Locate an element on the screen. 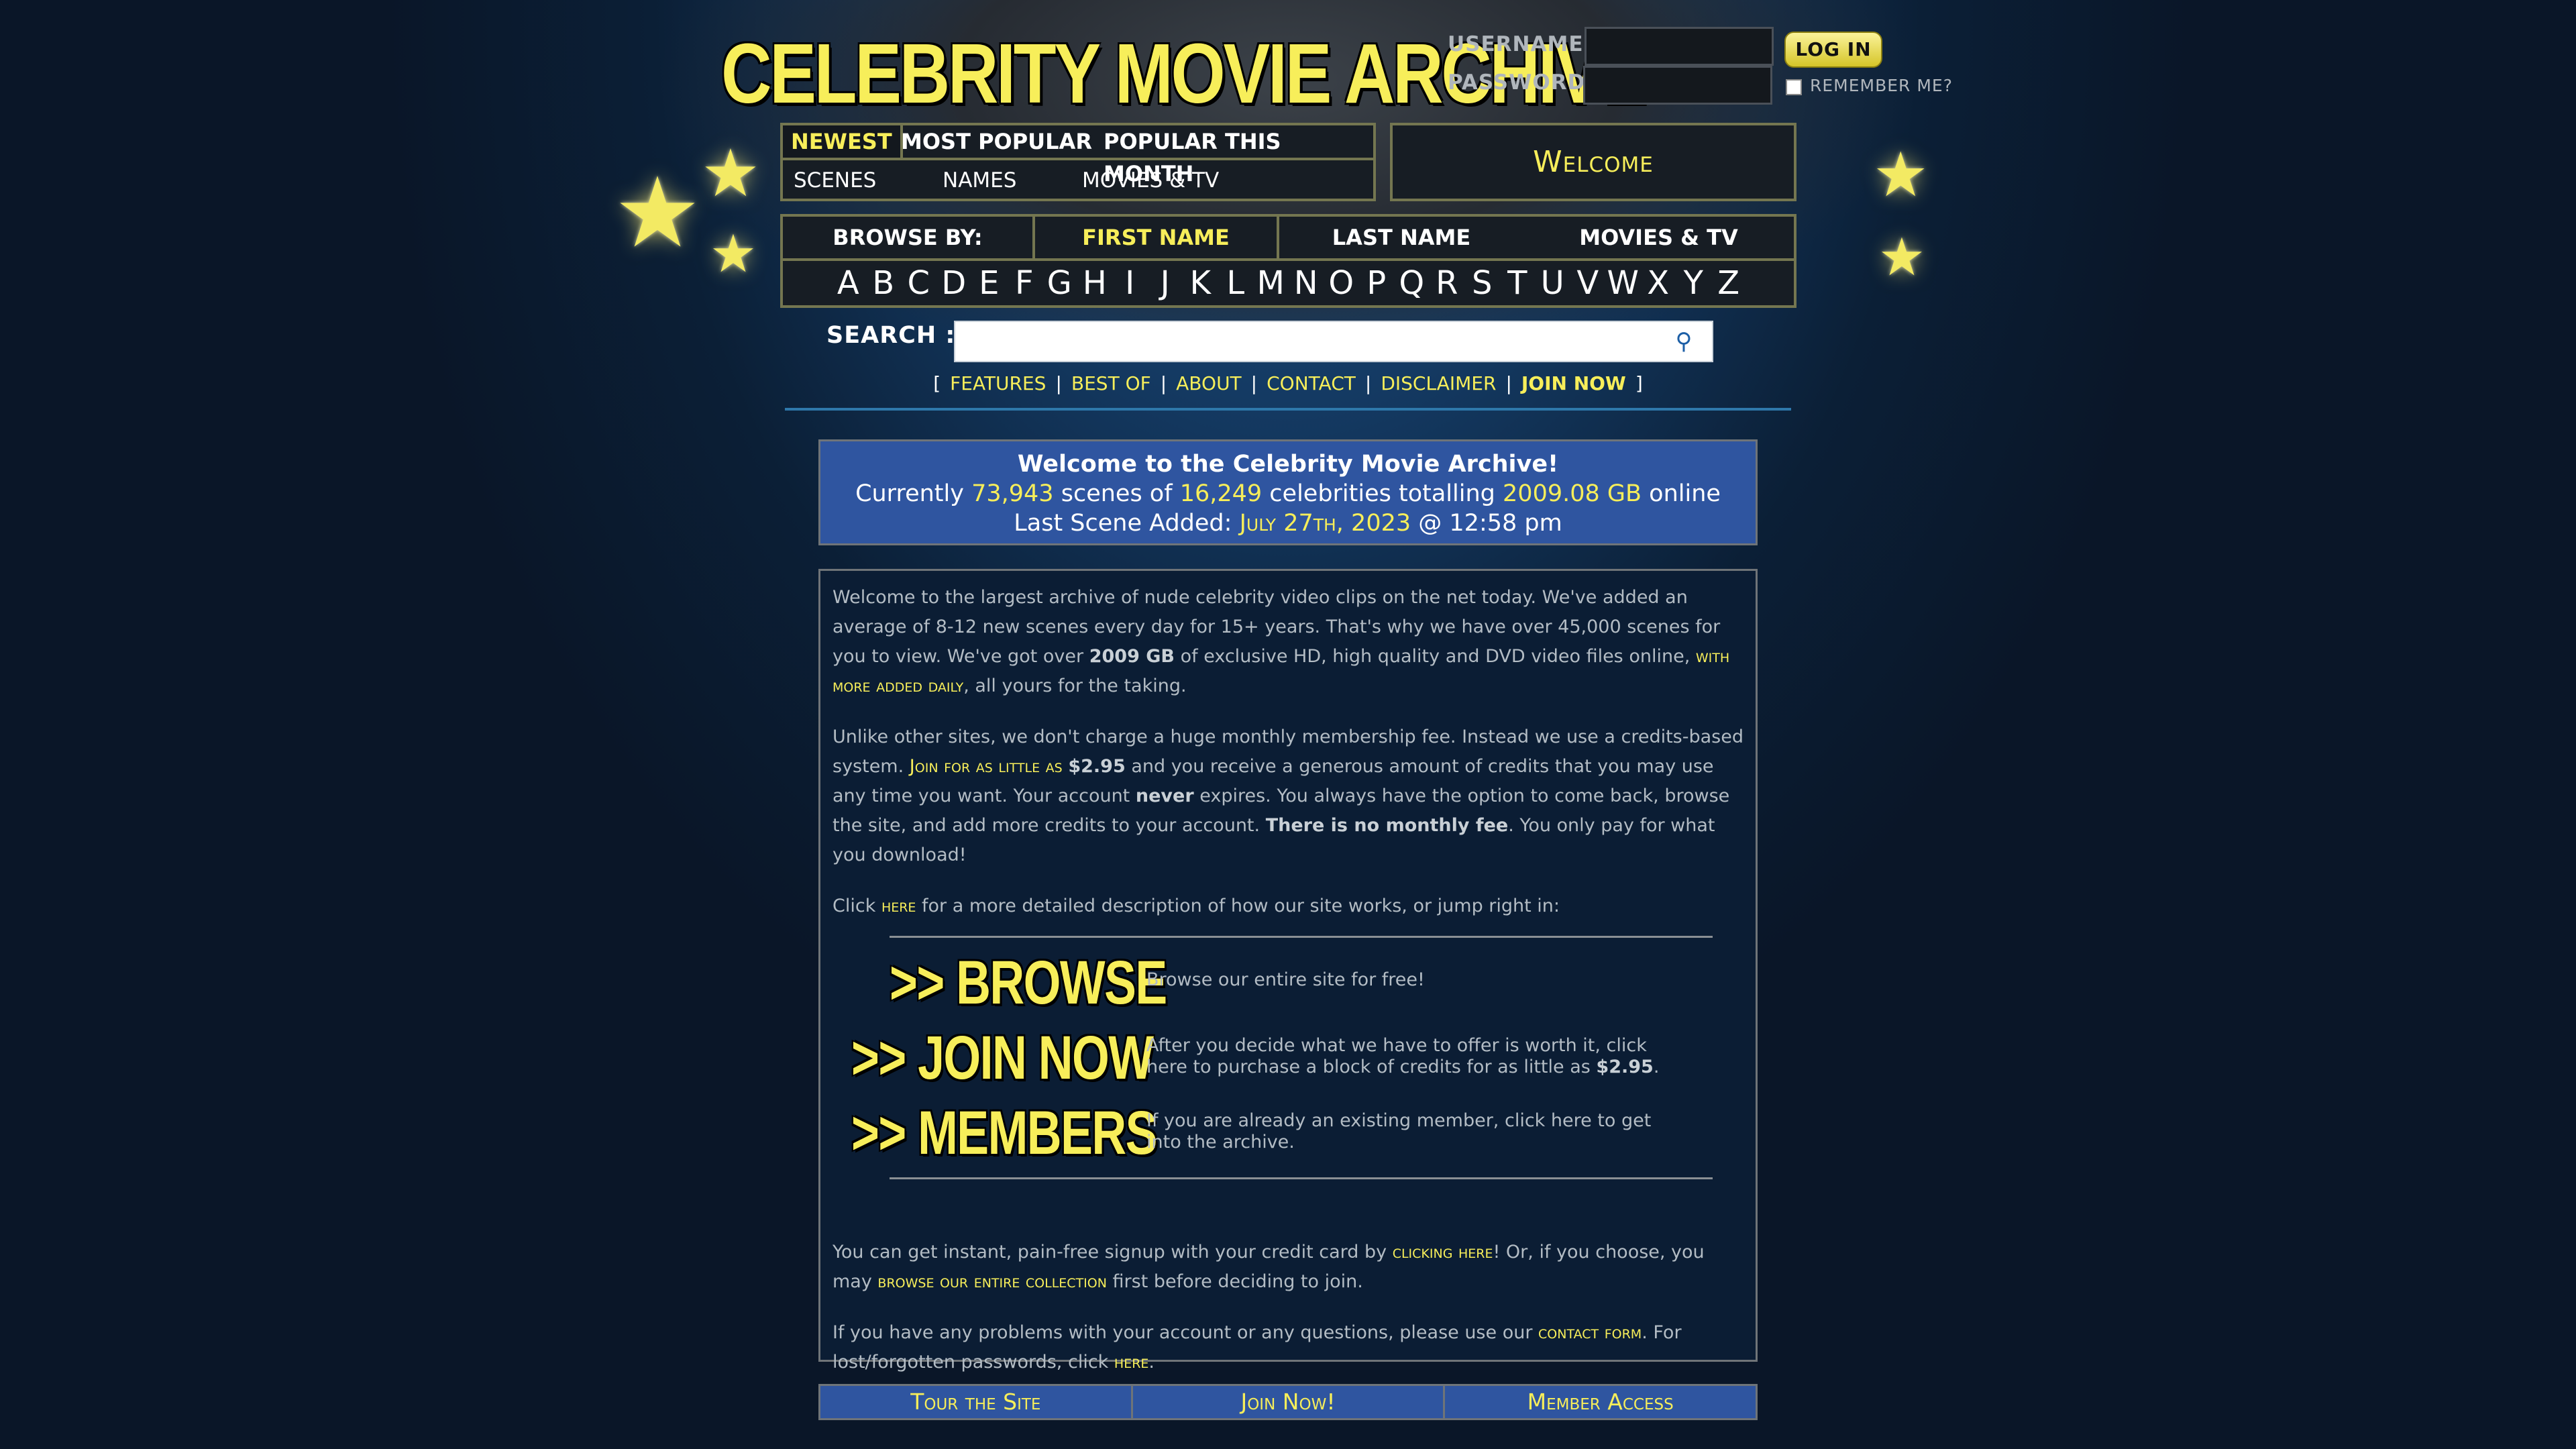 This screenshot has width=2576, height=1449. join-now-button: Join Now! is located at coordinates (1288, 1402).